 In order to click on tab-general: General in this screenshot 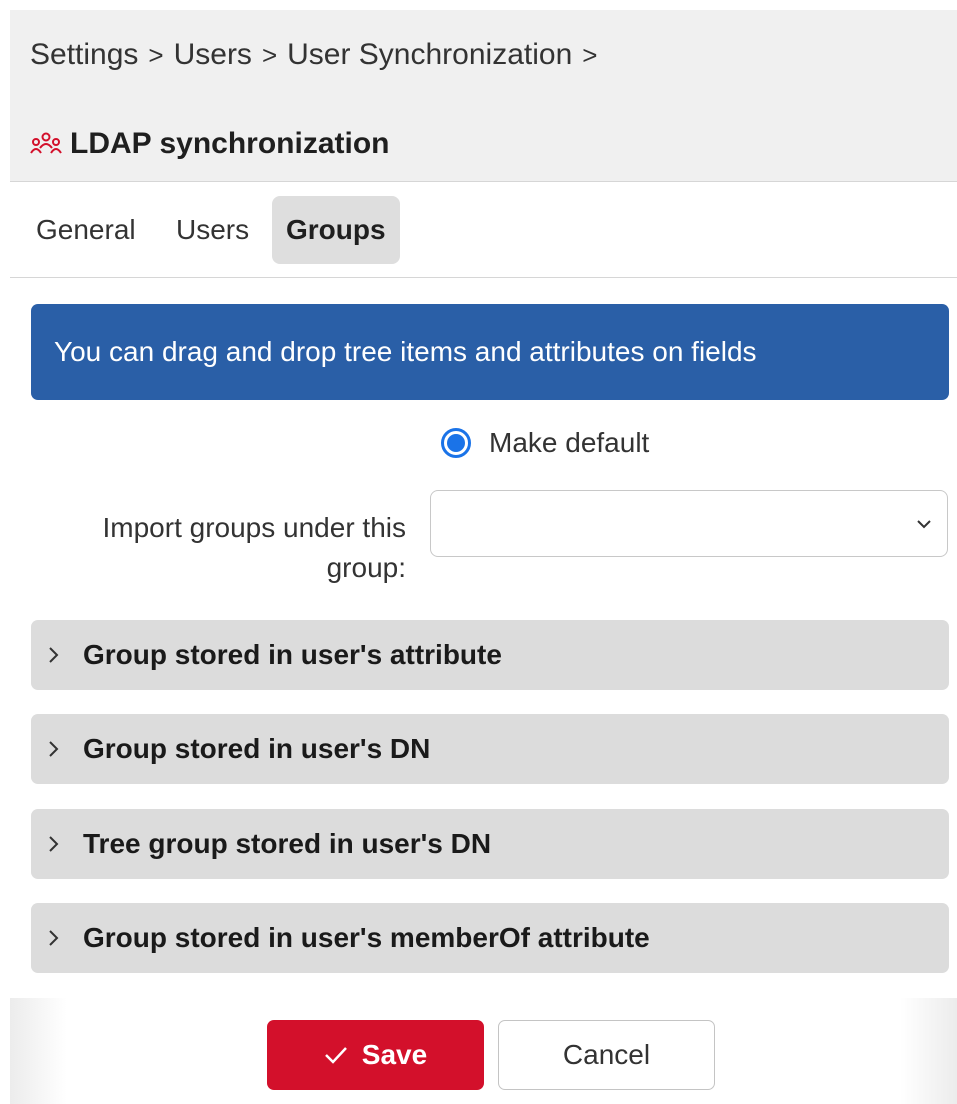, I will do `click(86, 230)`.